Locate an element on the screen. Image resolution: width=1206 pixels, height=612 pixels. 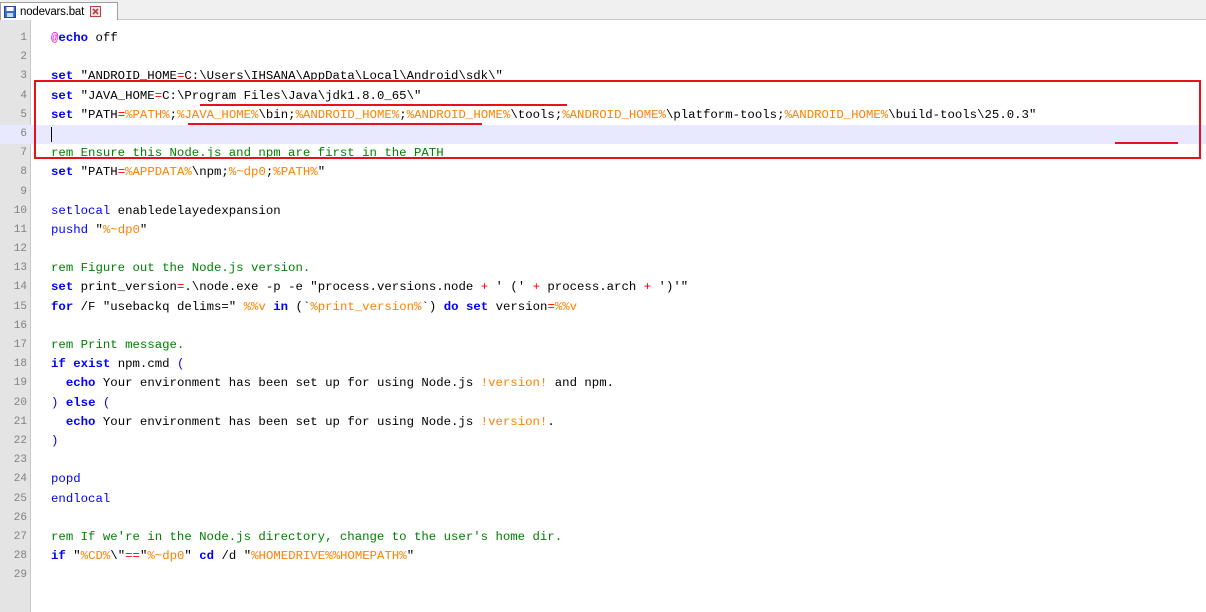
tab-bar: nodevars.bat is located at coordinates (603, 10).